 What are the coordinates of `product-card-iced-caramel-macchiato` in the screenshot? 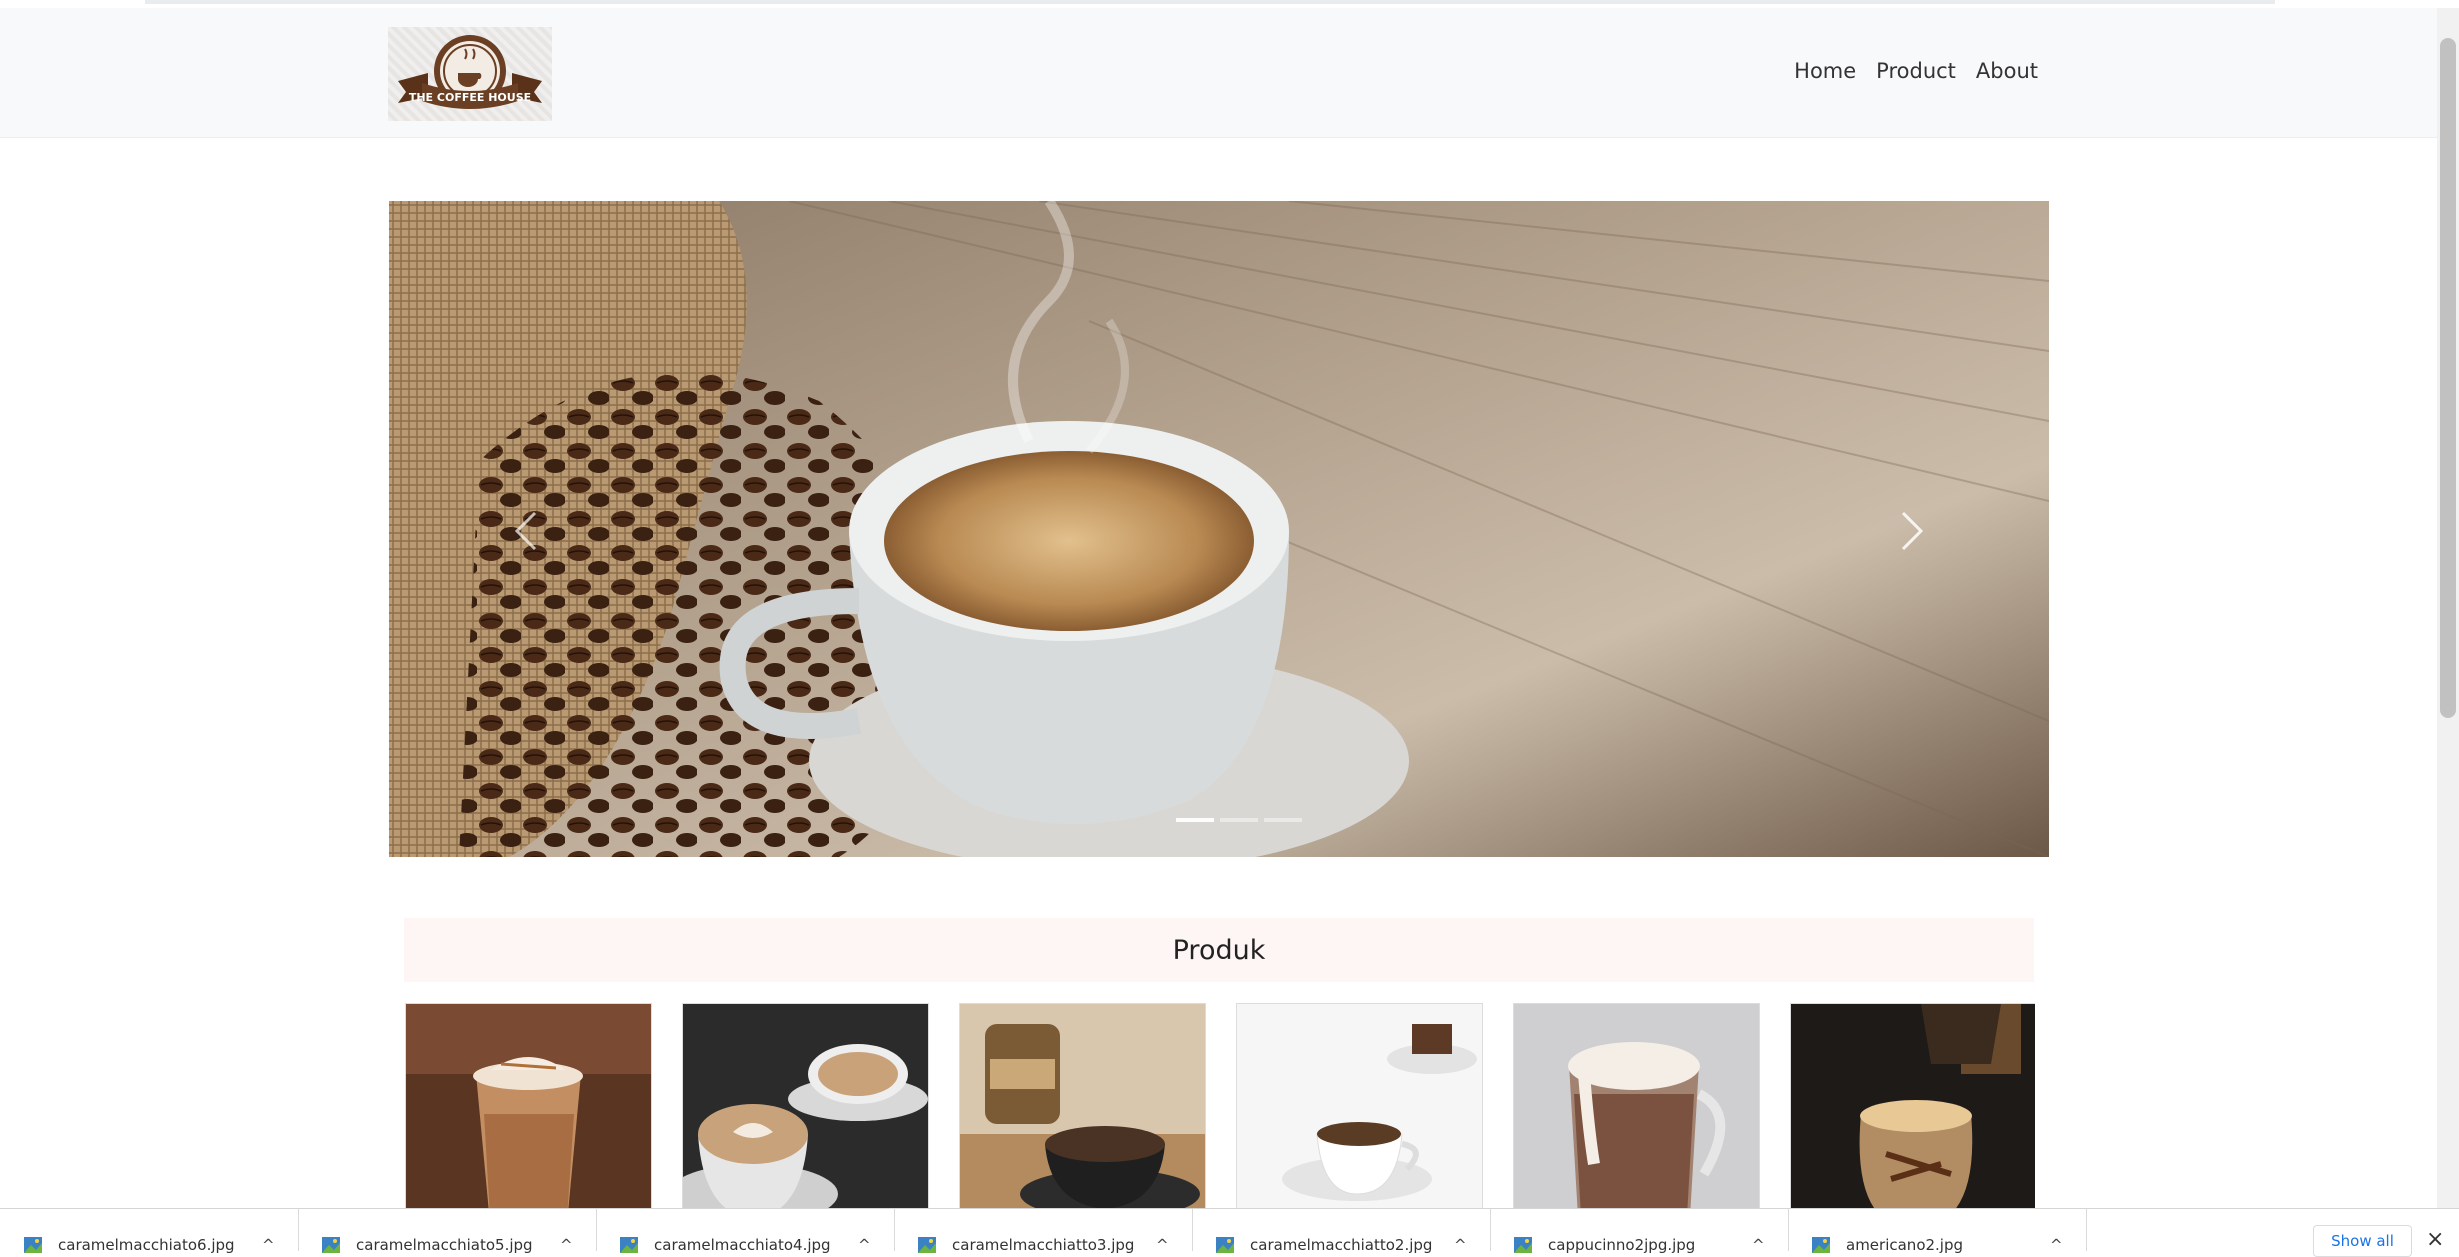 It's located at (528, 1105).